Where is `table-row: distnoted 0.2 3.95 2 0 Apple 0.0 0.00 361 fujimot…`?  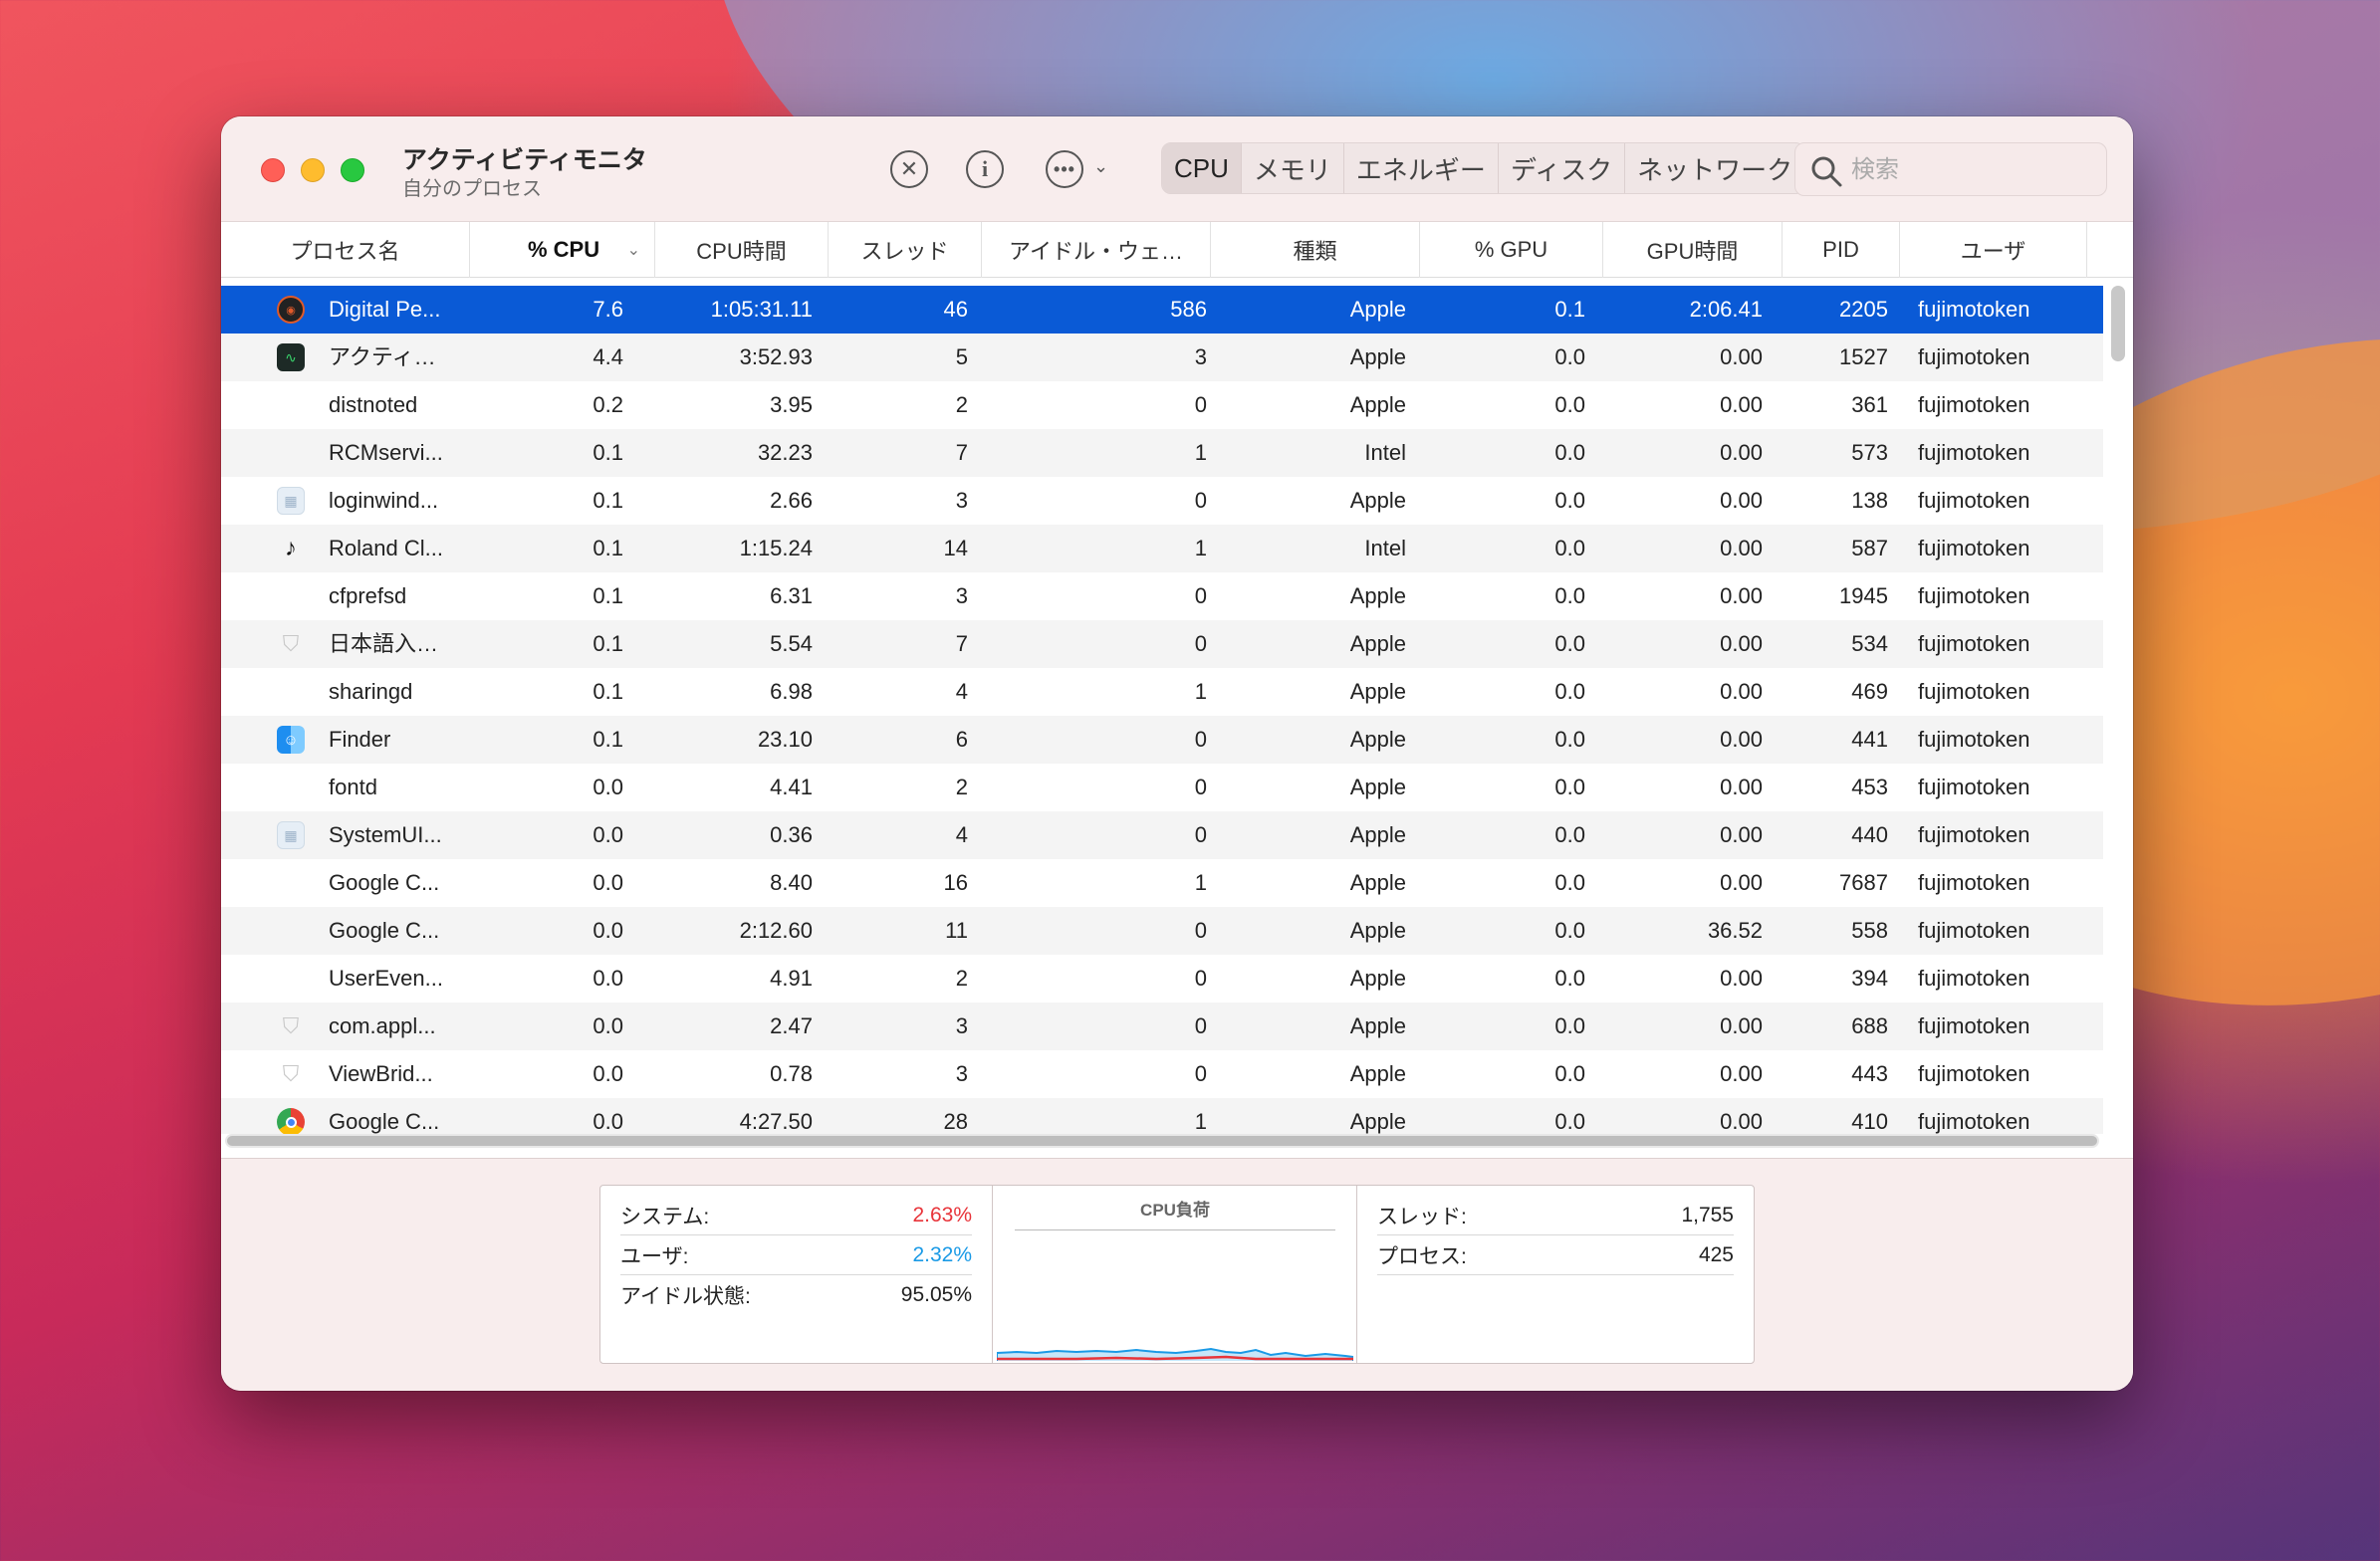
table-row: distnoted 0.2 3.95 2 0 Apple 0.0 0.00 361 fujimot… is located at coordinates (1162, 405).